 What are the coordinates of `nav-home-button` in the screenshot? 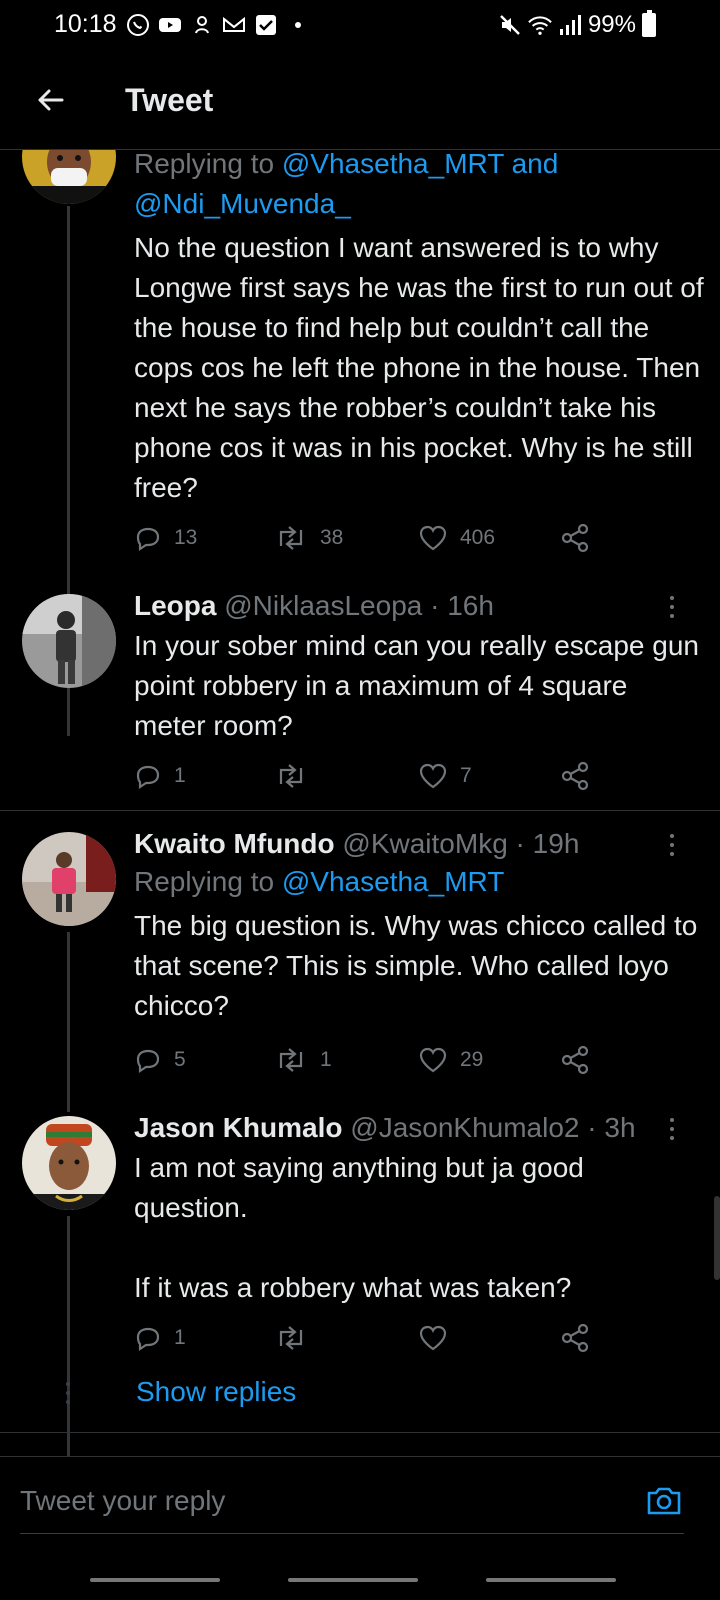 It's located at (353, 1580).